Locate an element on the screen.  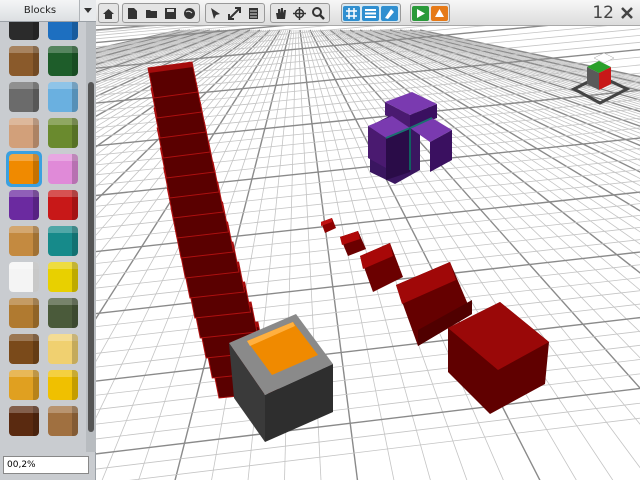
chevron-down-icon is located at coordinates (87, 10).